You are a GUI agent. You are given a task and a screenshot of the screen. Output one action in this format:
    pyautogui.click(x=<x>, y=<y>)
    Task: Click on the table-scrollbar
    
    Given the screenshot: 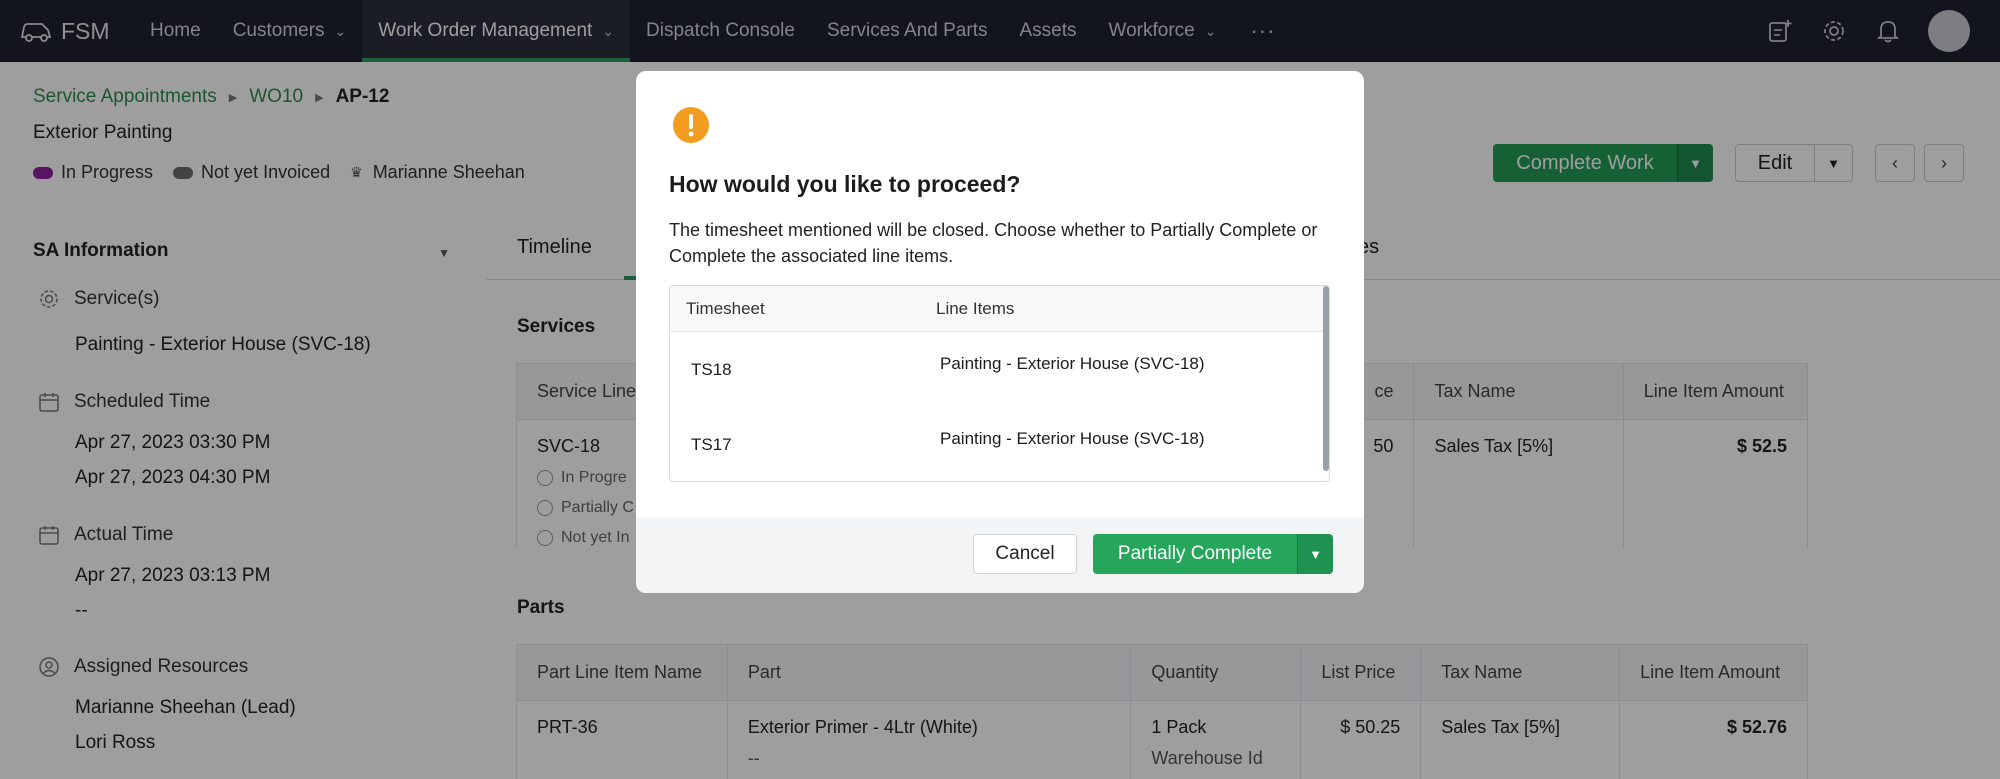 What is the action you would take?
    pyautogui.click(x=1326, y=378)
    